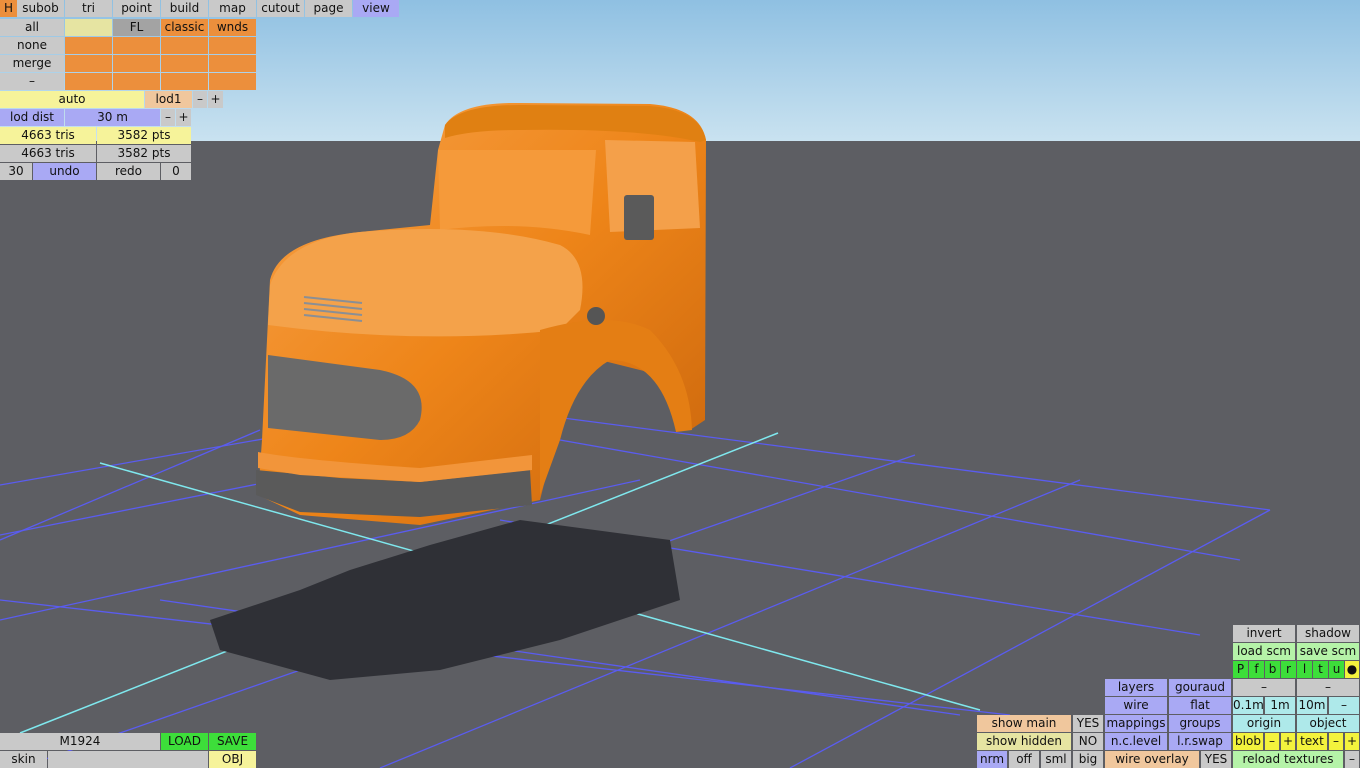 Image resolution: width=1360 pixels, height=768 pixels. Describe the element at coordinates (232, 741) in the screenshot. I see `save-button: SAVE` at that location.